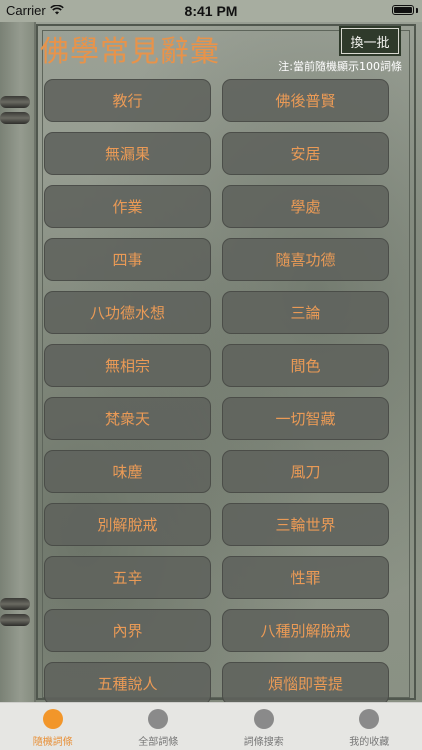  I want to click on refresh-batch-button: 換一批, so click(370, 41).